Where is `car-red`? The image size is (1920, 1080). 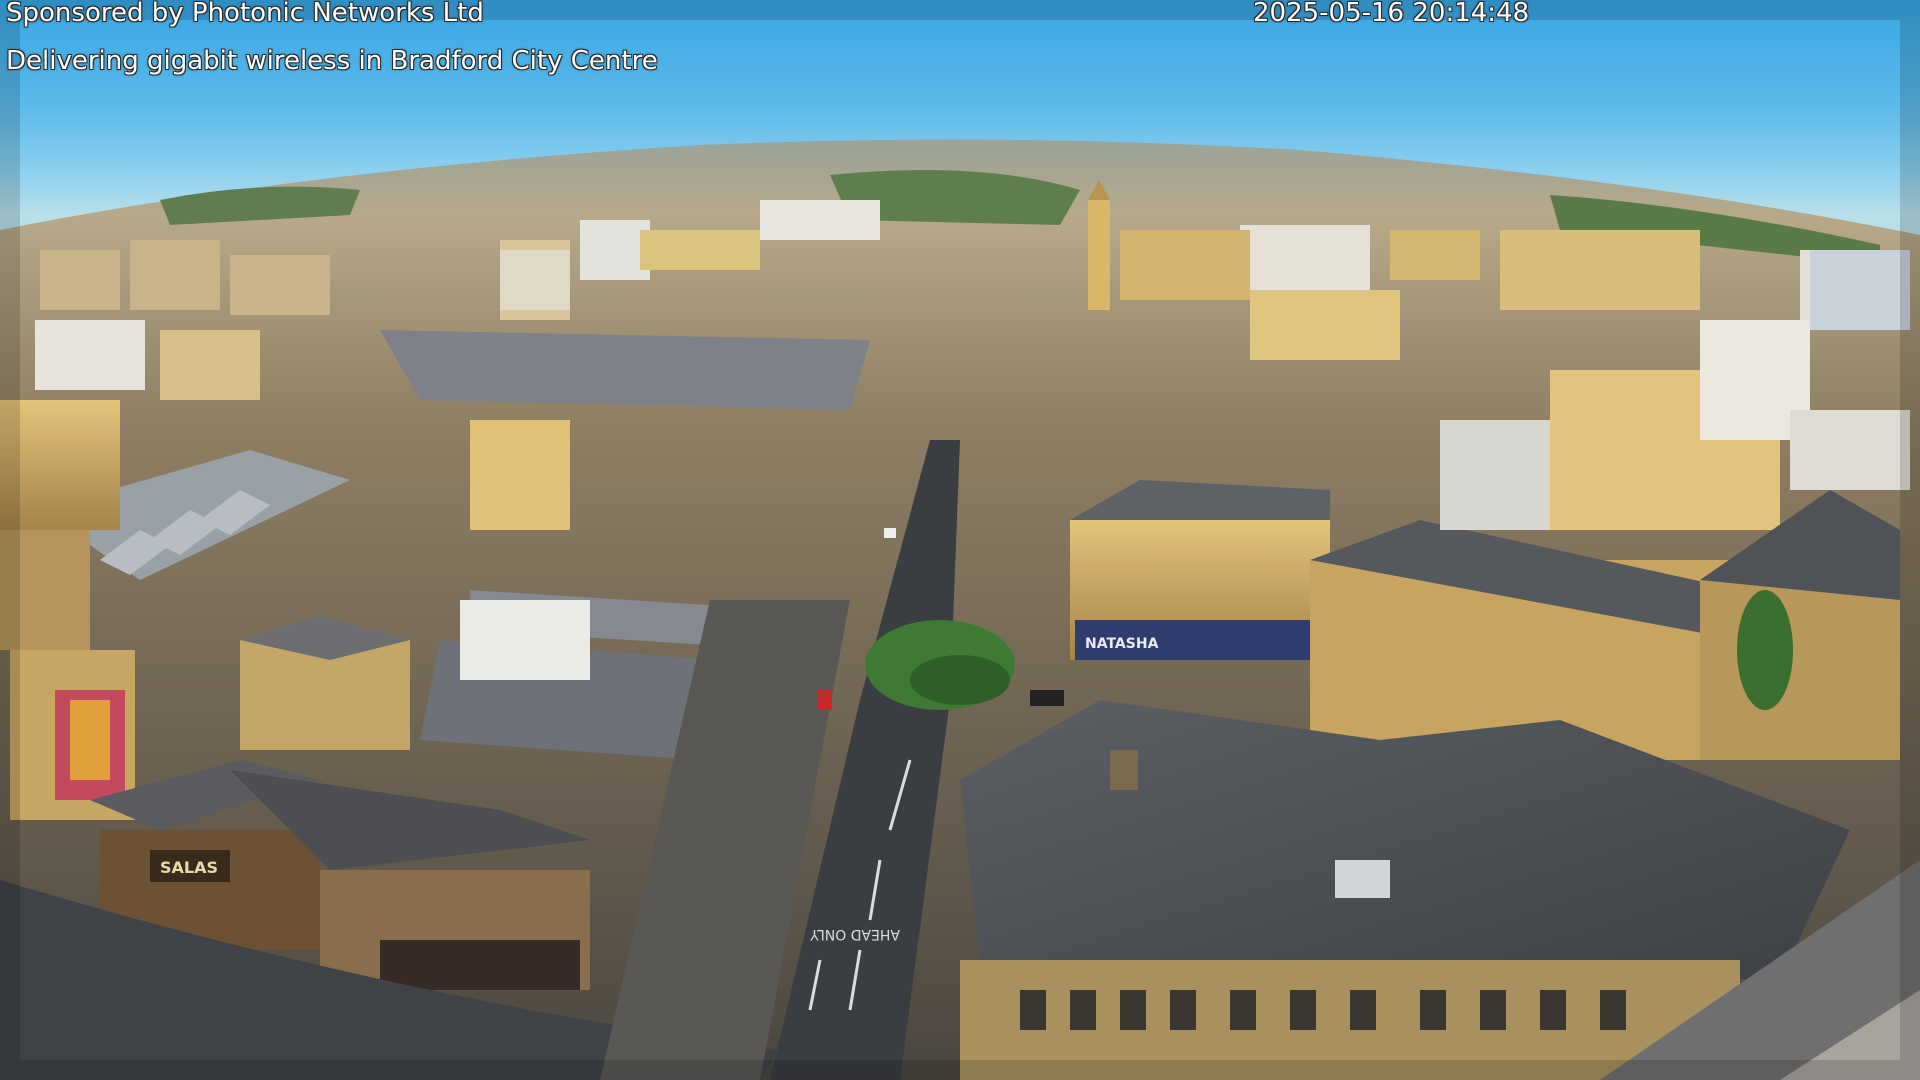 car-red is located at coordinates (825, 700).